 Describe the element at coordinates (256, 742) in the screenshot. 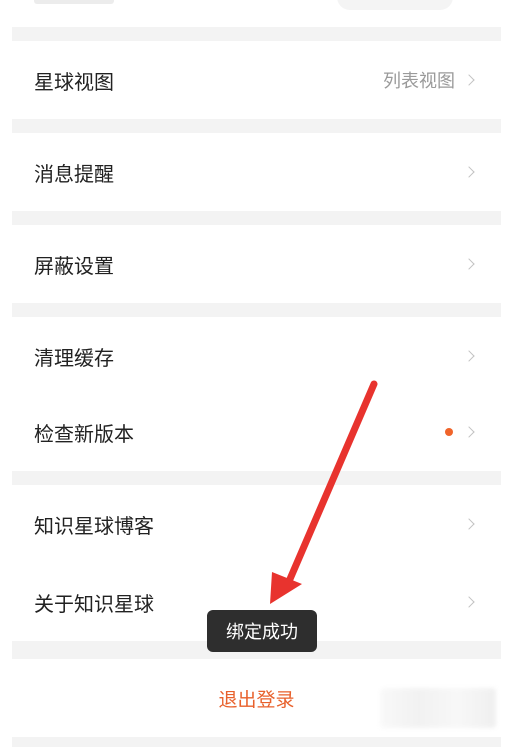

I see `bottom-cropped-gap` at that location.